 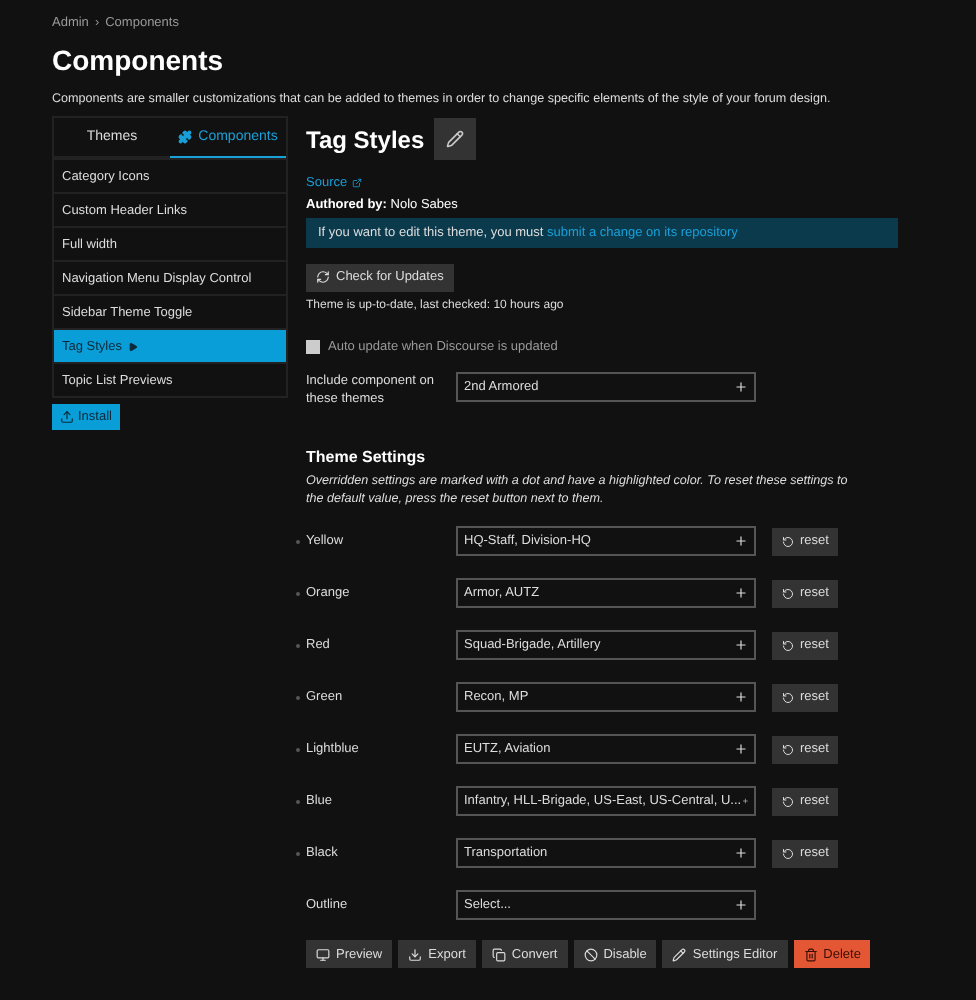 I want to click on ban-icon, so click(x=590, y=954).